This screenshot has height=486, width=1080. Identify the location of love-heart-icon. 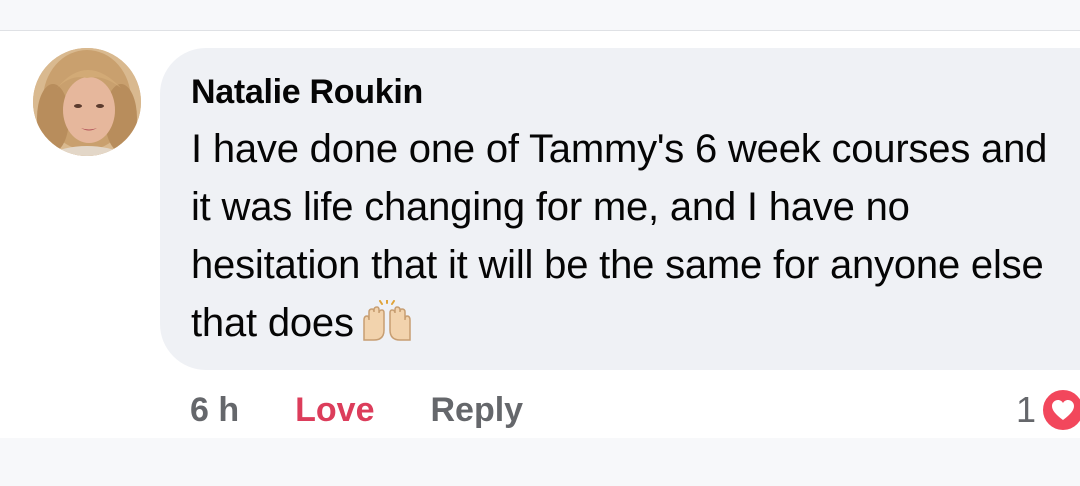
(1060, 410).